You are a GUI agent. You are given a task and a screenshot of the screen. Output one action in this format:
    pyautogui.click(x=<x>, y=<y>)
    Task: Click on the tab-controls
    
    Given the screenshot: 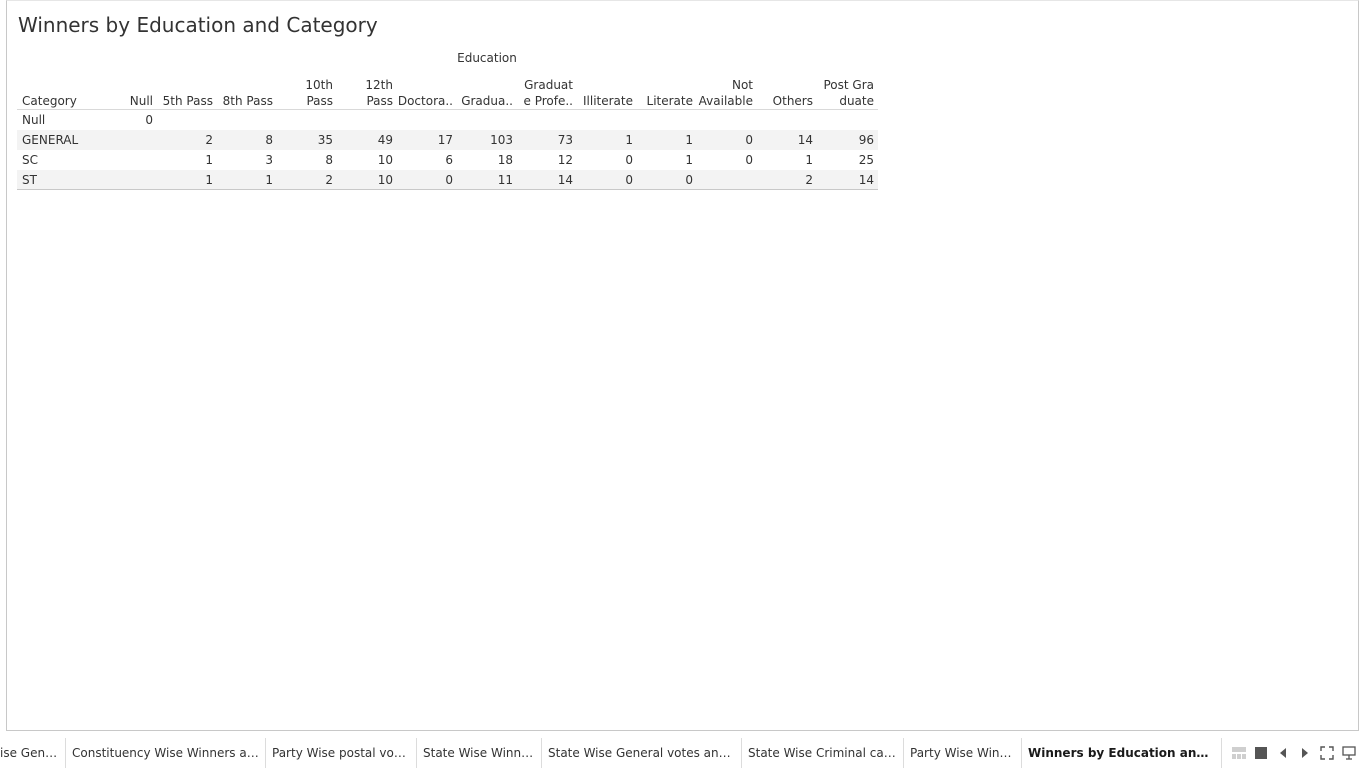 What is the action you would take?
    pyautogui.click(x=1299, y=753)
    